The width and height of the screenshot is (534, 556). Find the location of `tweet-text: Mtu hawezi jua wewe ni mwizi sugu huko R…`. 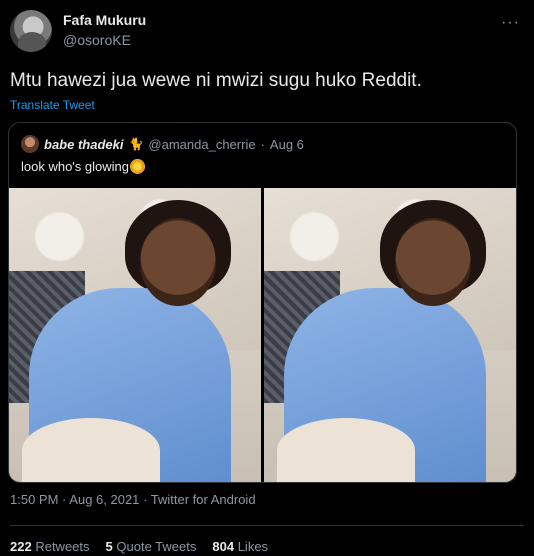

tweet-text: Mtu hawezi jua wewe ni mwizi sugu huko R… is located at coordinates (216, 80).